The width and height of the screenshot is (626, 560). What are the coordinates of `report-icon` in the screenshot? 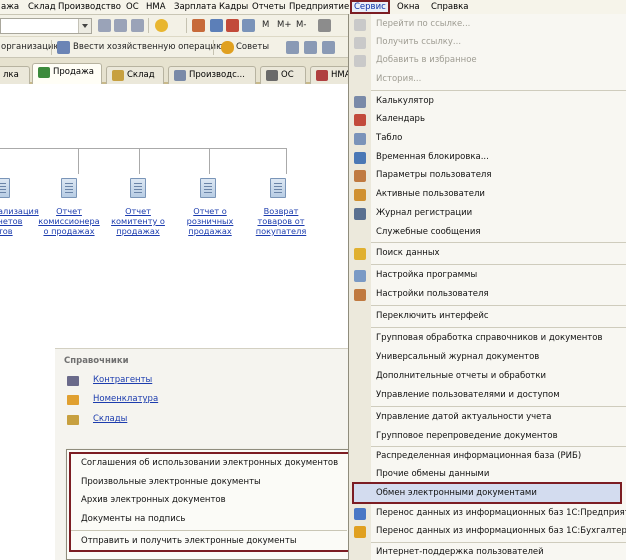 It's located at (310, 47).